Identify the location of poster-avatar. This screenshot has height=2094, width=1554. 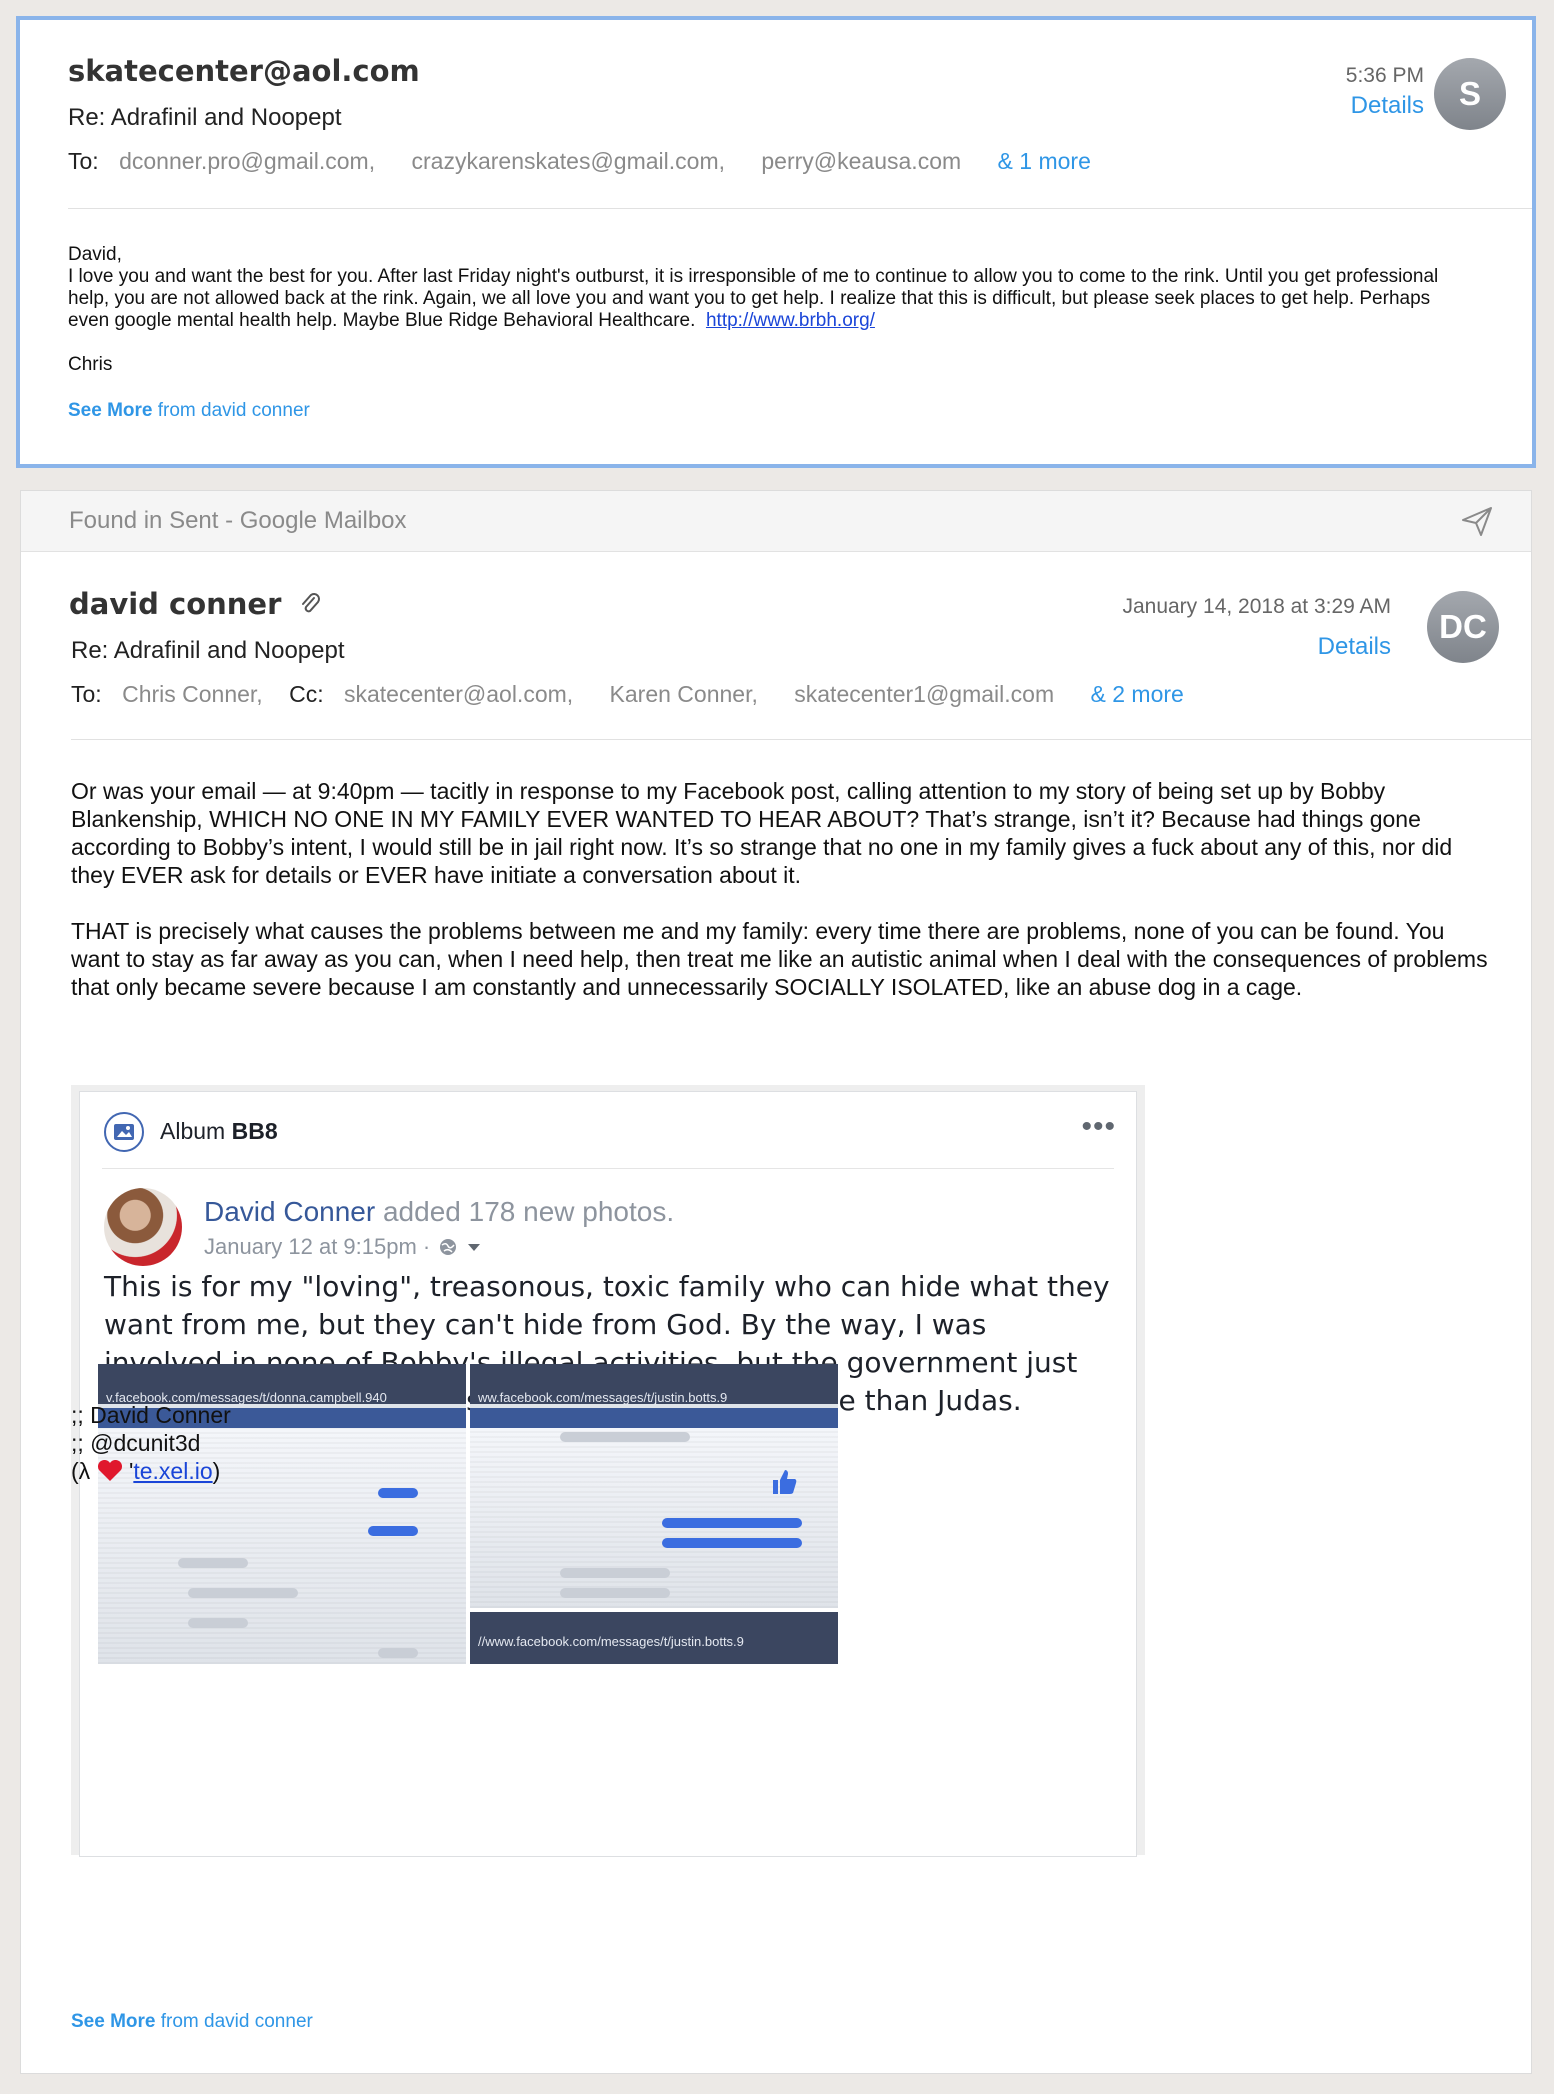
(143, 1227).